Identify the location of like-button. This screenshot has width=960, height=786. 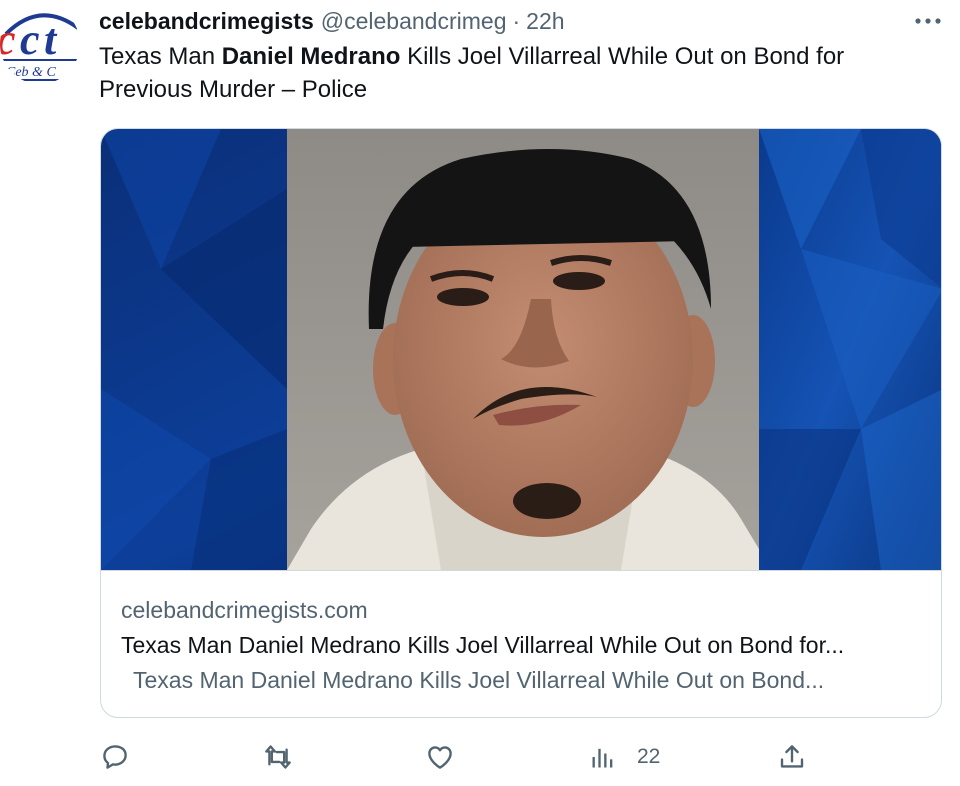
(440, 757).